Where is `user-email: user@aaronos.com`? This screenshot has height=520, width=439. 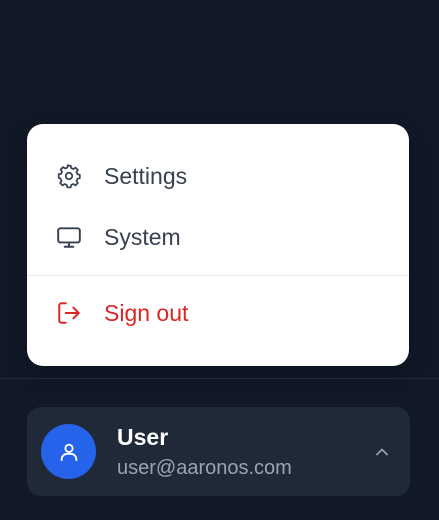 user-email: user@aaronos.com is located at coordinates (204, 468).